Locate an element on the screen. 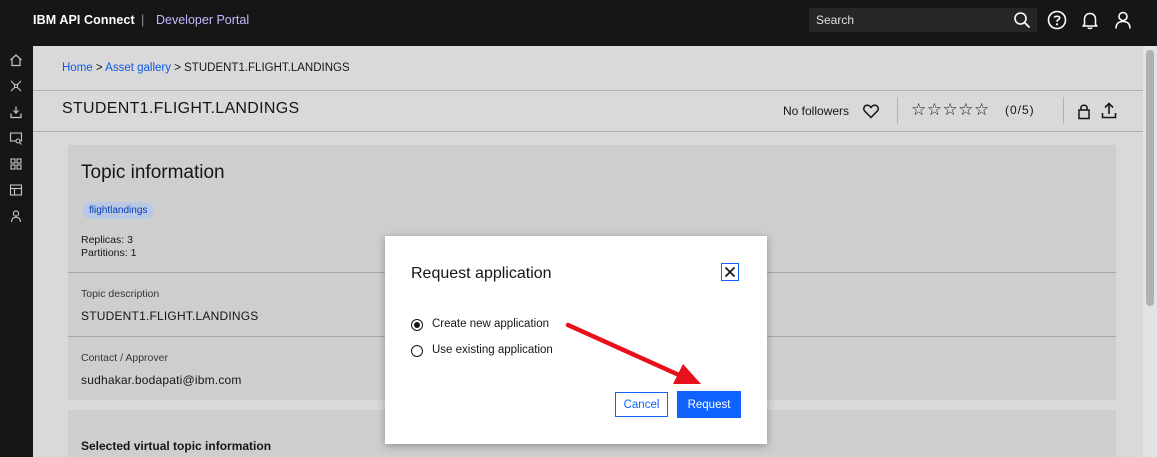  search-input is located at coordinates (911, 20).